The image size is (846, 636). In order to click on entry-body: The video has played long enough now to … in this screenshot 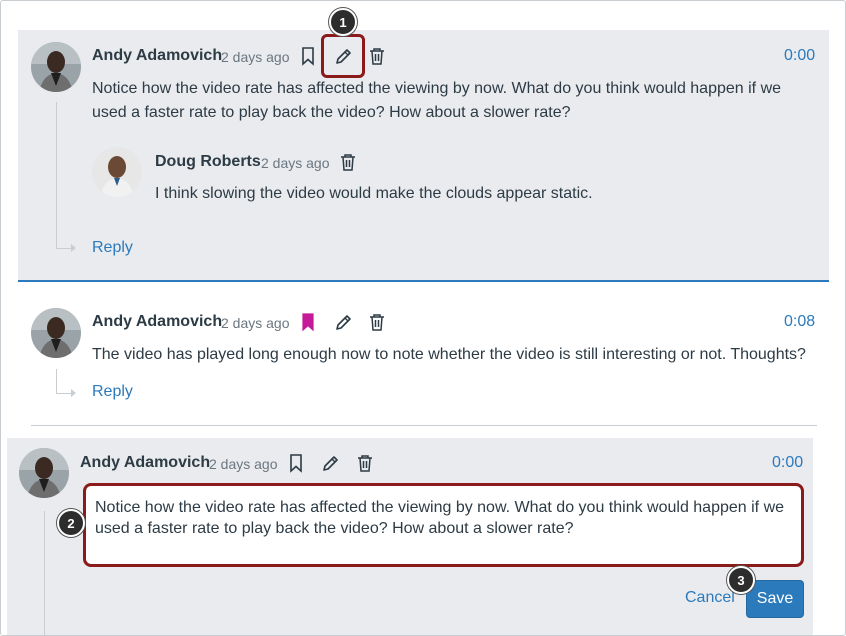, I will do `click(449, 354)`.